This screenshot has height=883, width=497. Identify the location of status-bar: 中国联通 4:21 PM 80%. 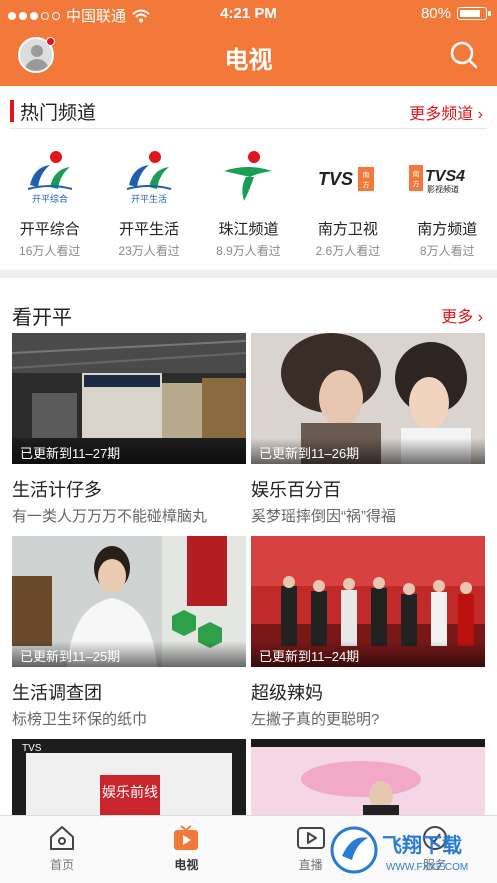
(248, 14).